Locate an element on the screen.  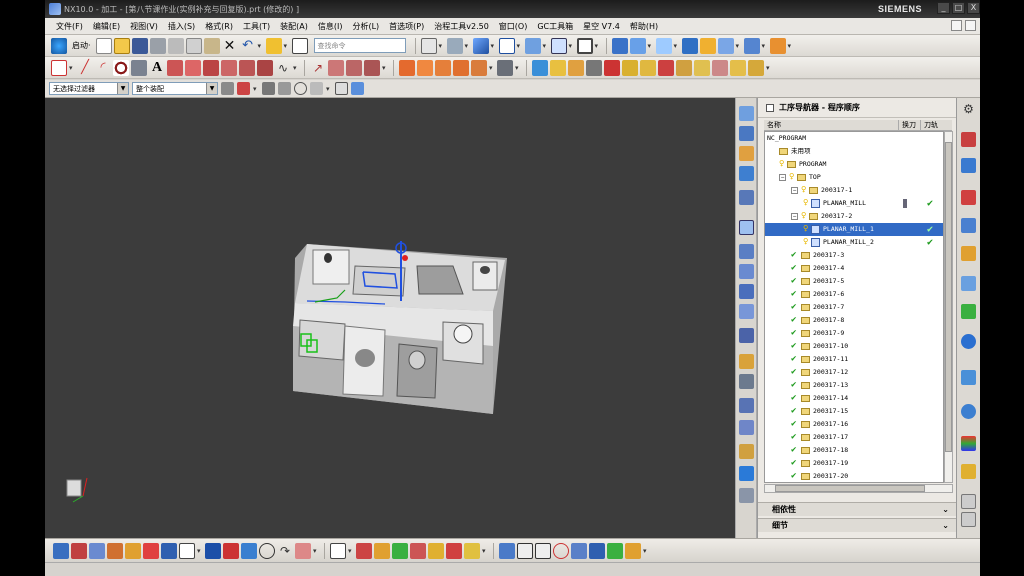
operation-navigator-icon is located at coordinates (746, 227).